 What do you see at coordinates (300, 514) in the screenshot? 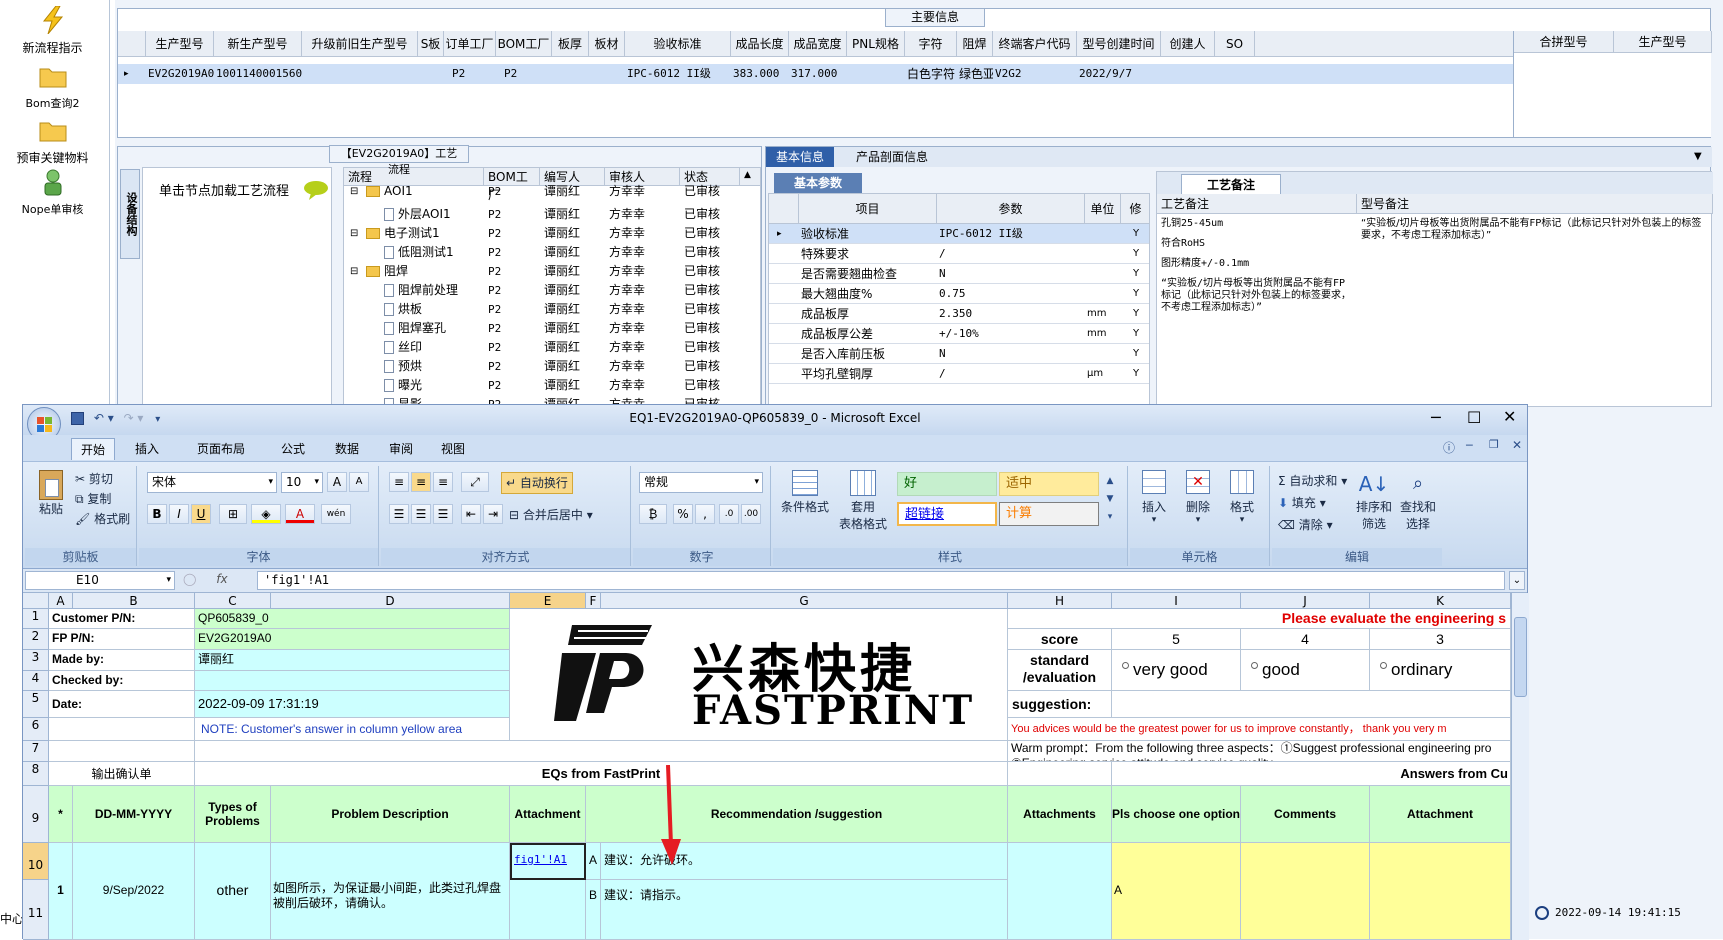
I see `font-color-button: A` at bounding box center [300, 514].